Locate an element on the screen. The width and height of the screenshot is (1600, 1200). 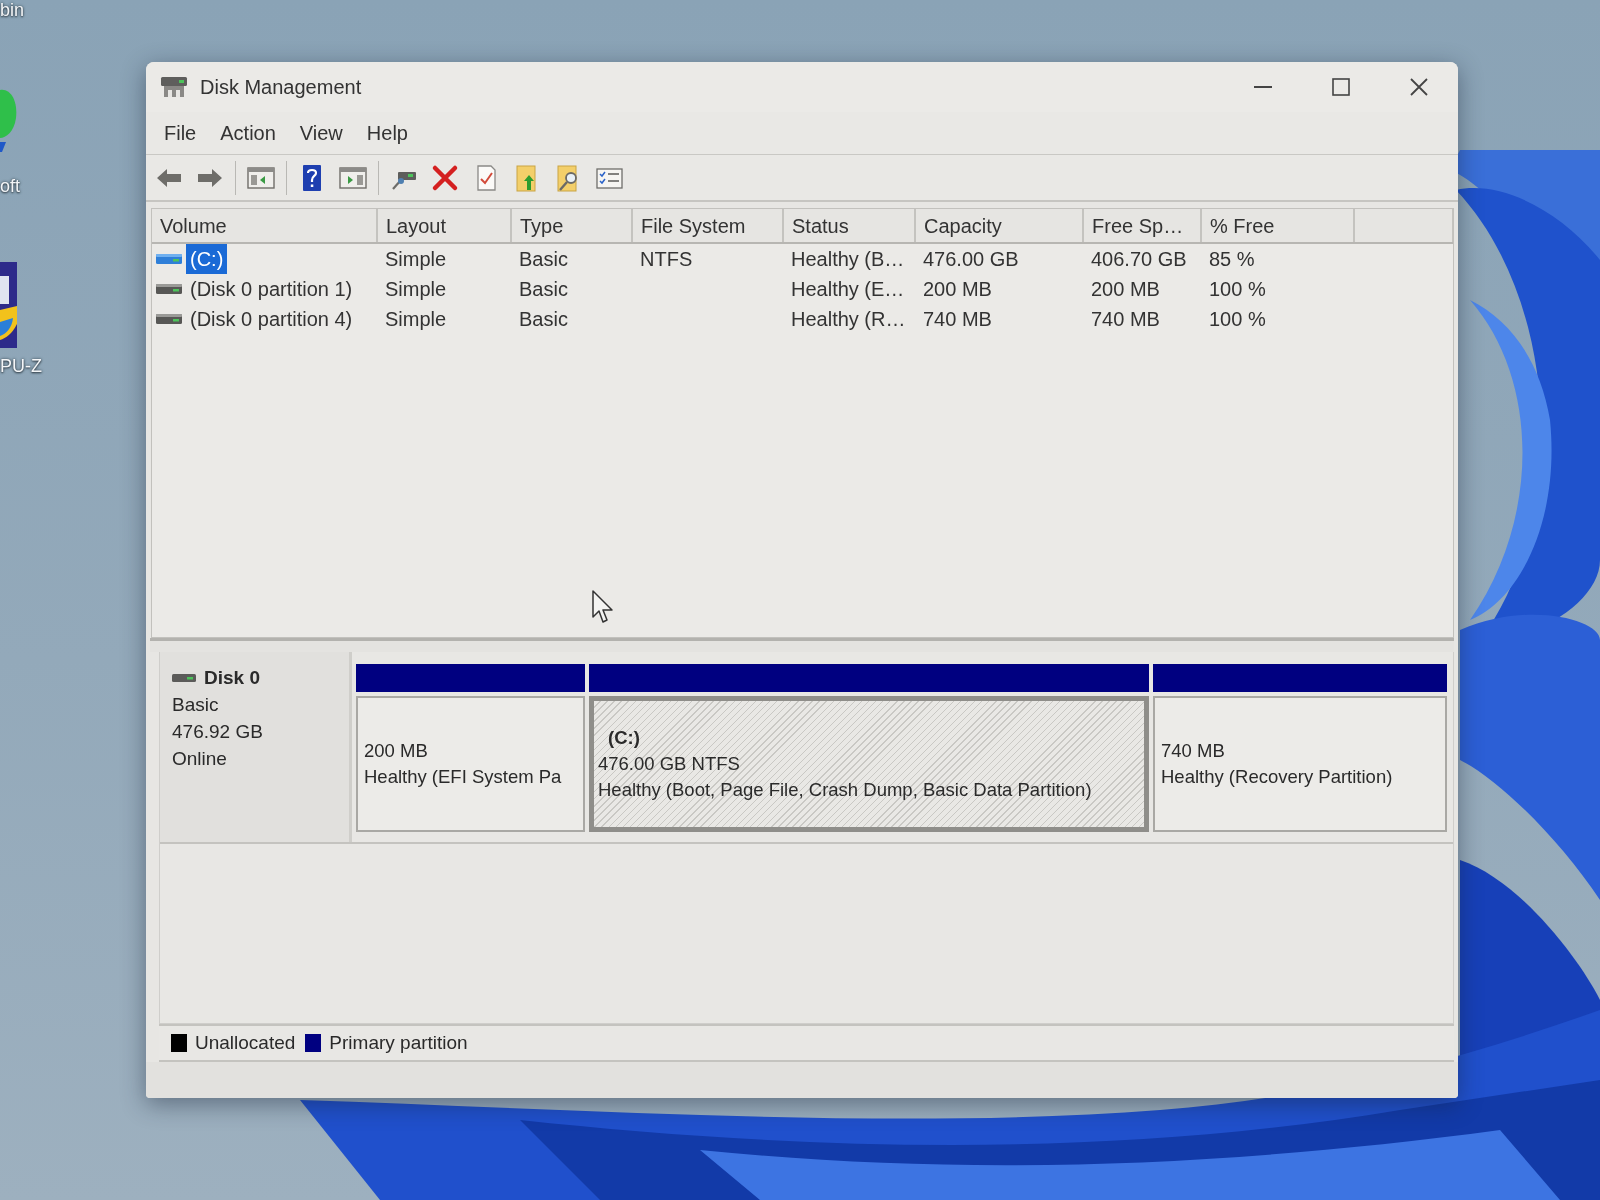
mouse-pointer-icon is located at coordinates (603, 607).